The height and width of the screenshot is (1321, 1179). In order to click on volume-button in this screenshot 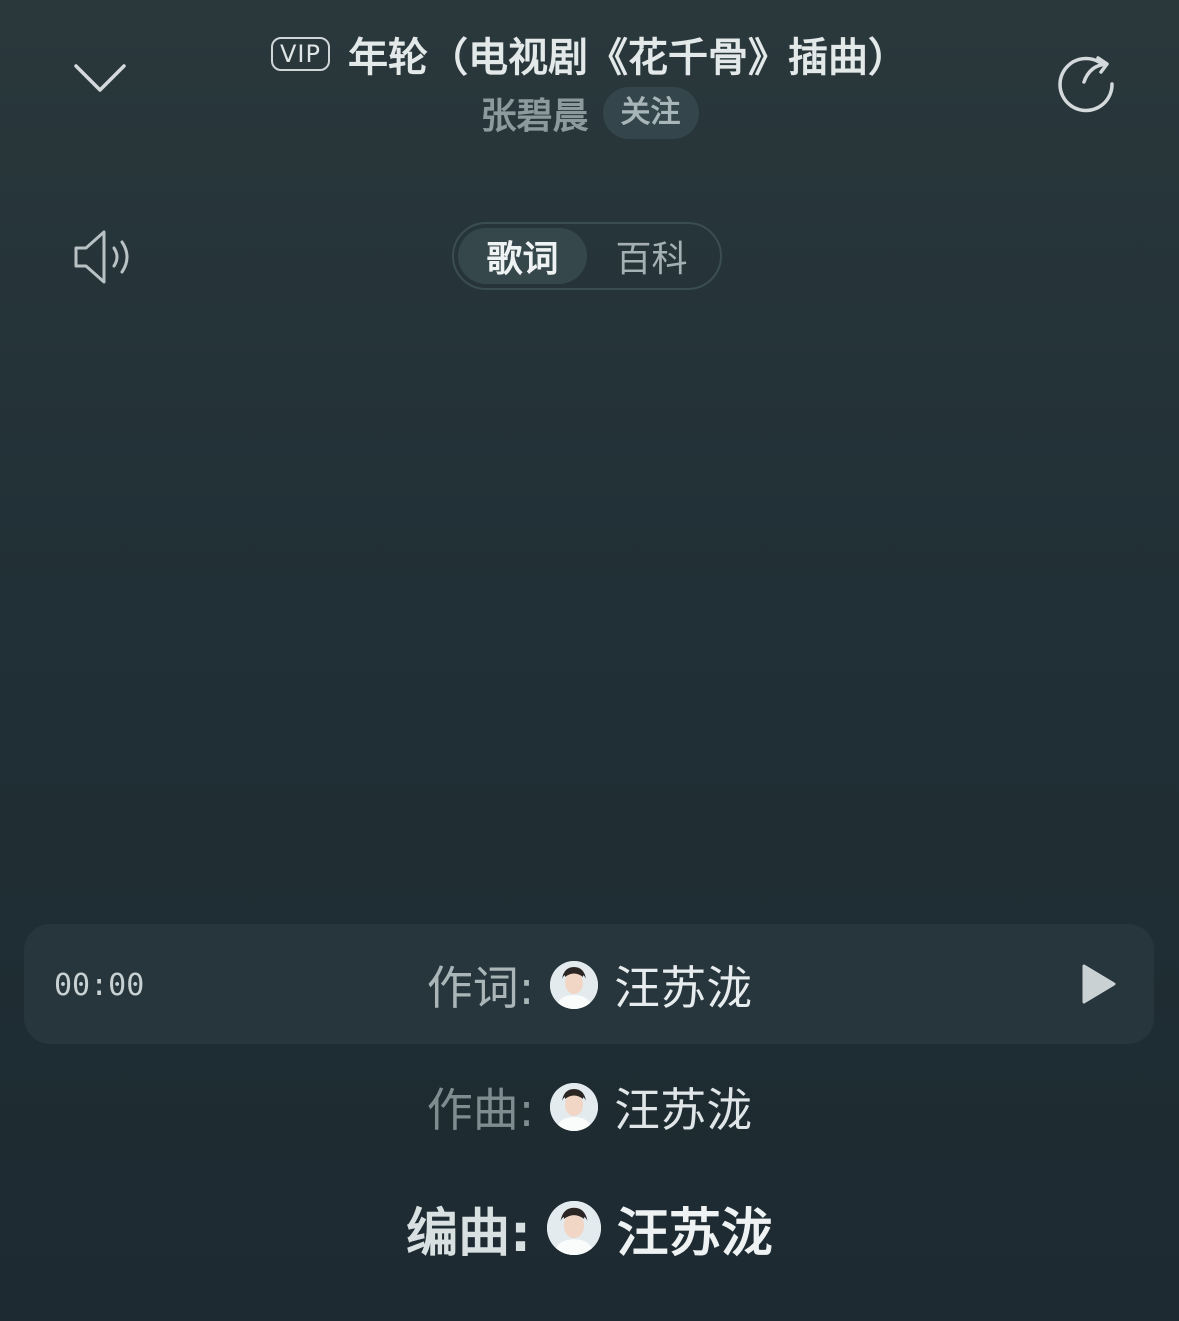, I will do `click(104, 257)`.